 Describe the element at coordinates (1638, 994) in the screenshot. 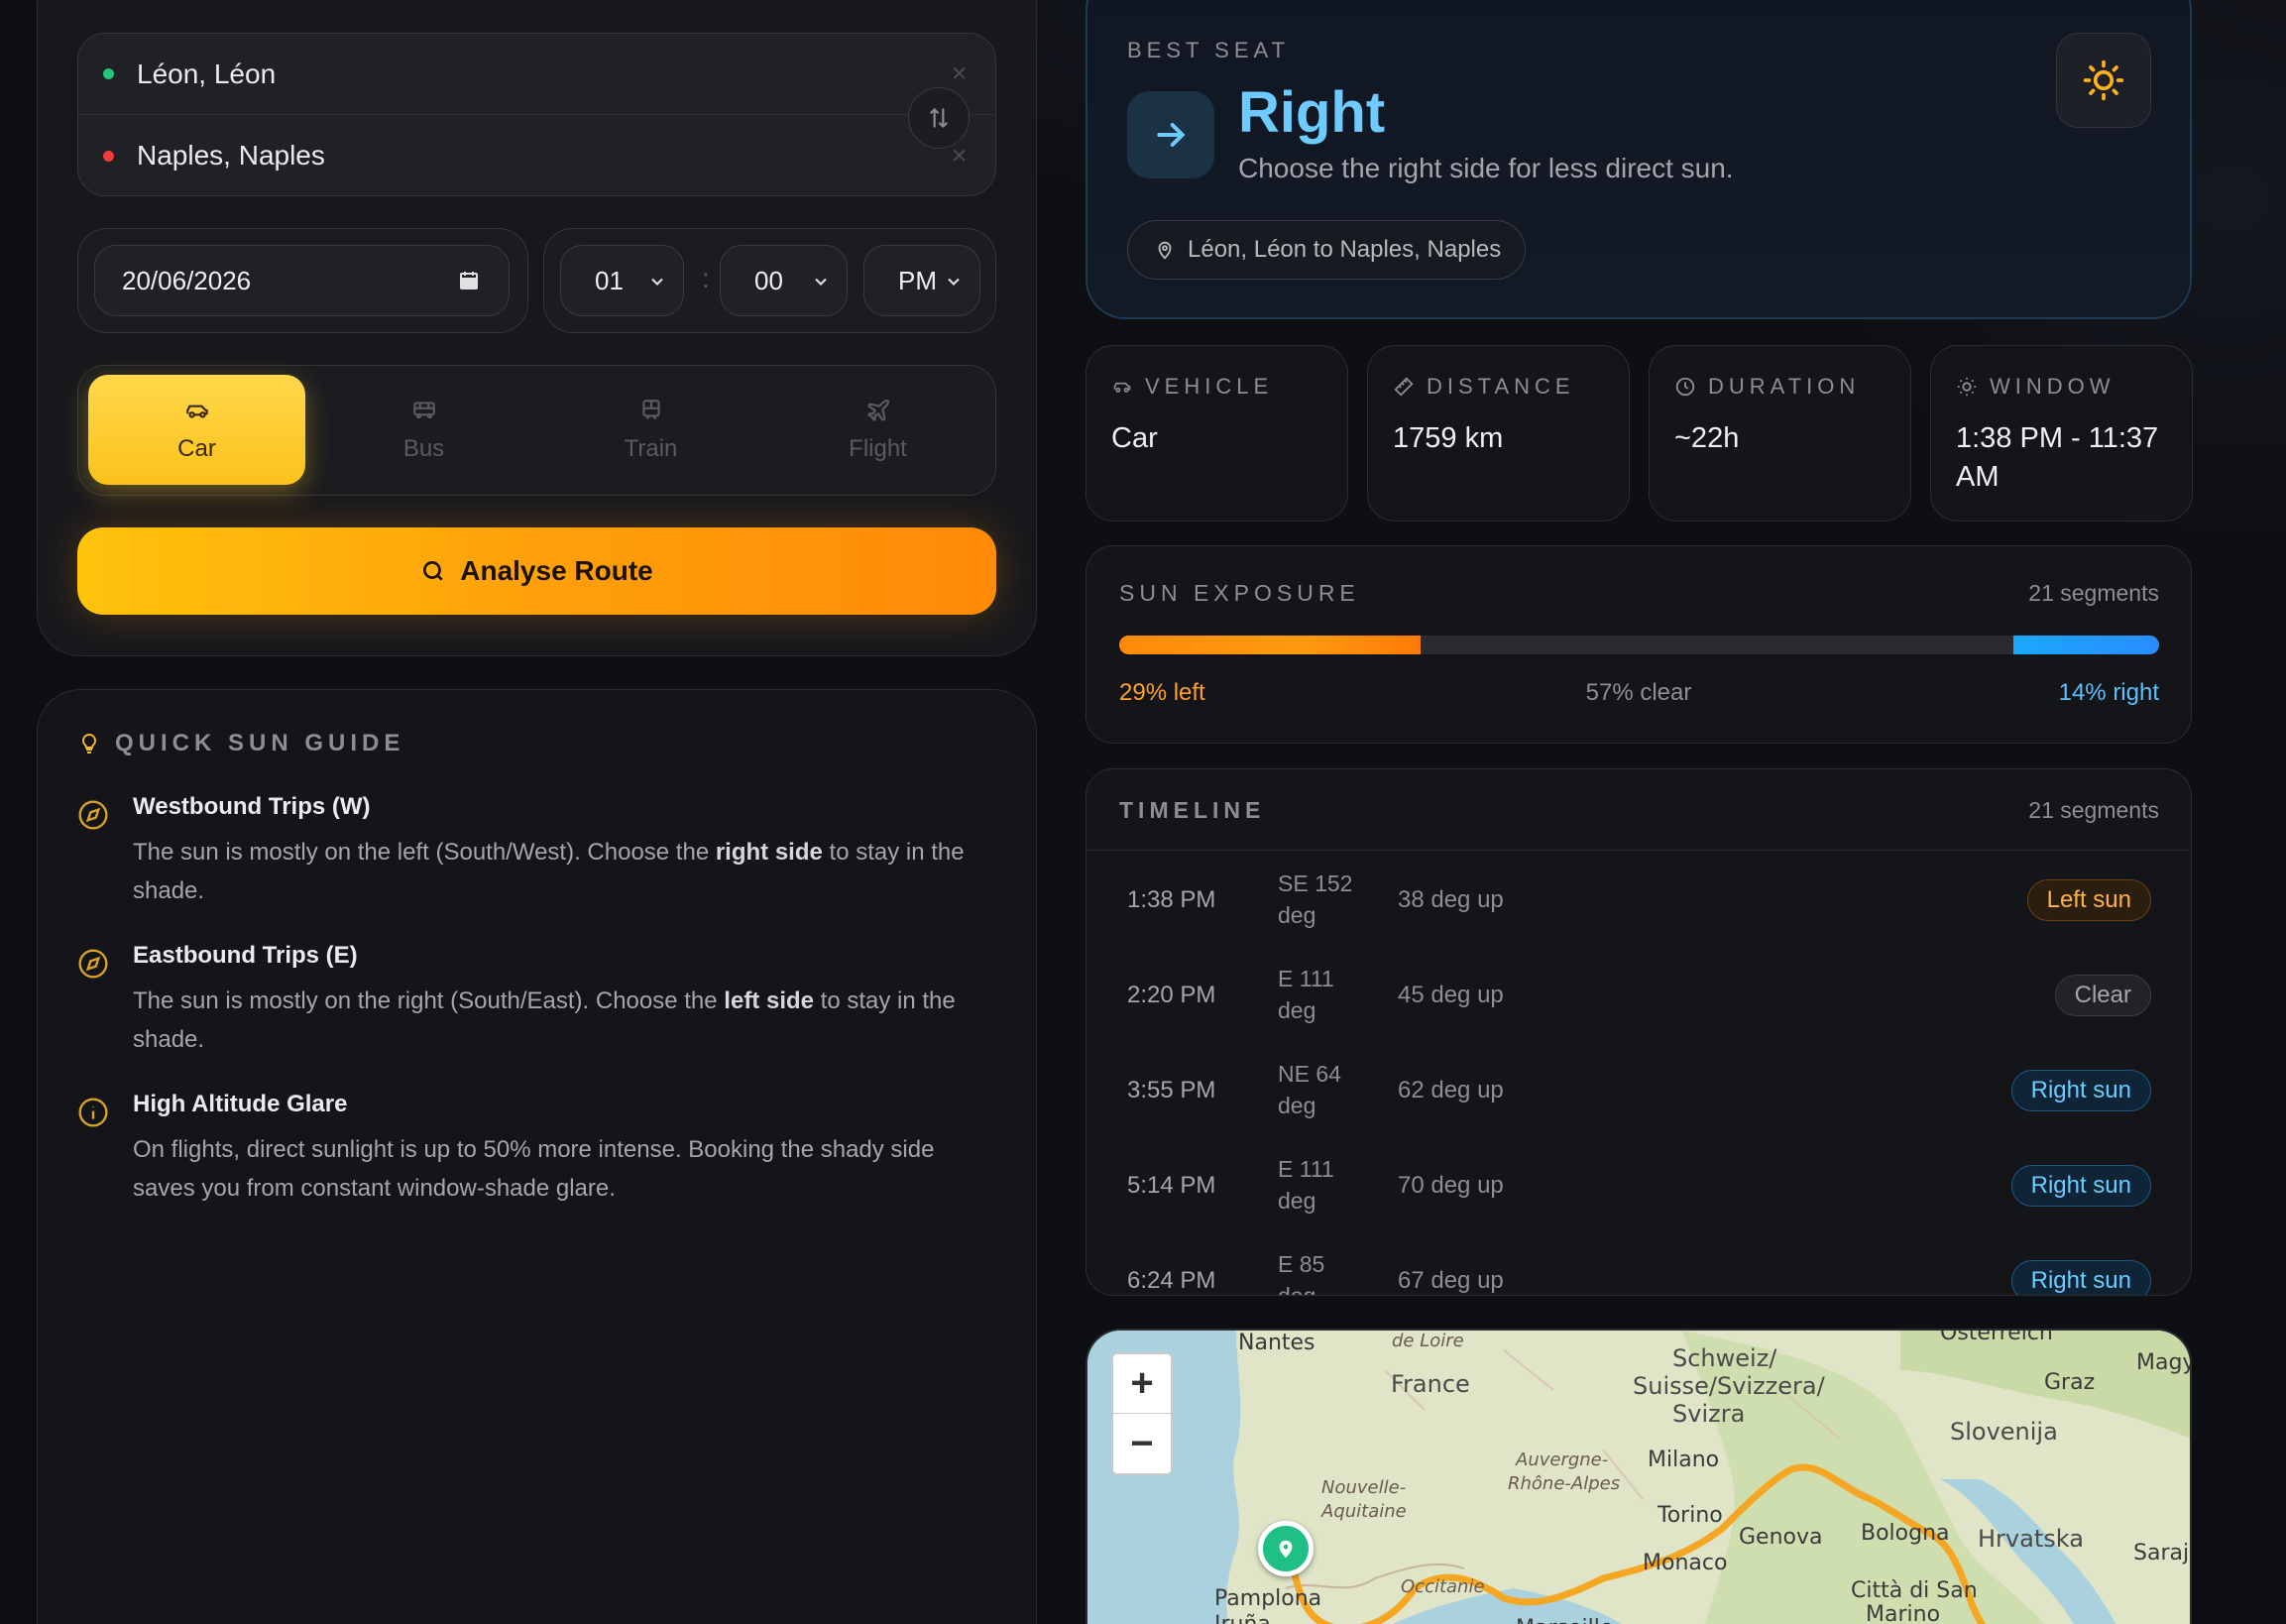

I see `timeline-row: 2:20 PM E 111 deg 45 deg up Clear` at that location.